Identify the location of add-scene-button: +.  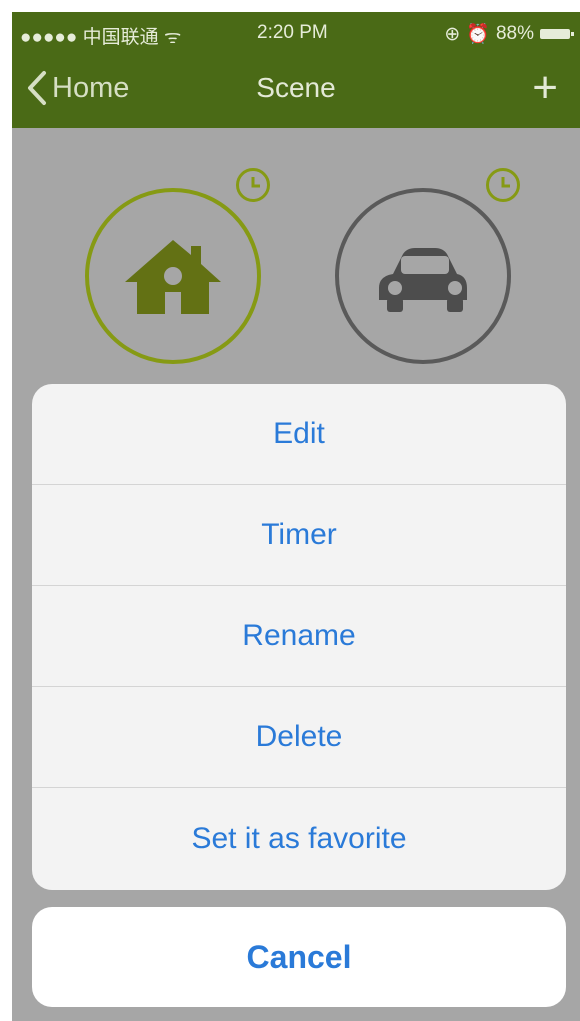
(545, 88).